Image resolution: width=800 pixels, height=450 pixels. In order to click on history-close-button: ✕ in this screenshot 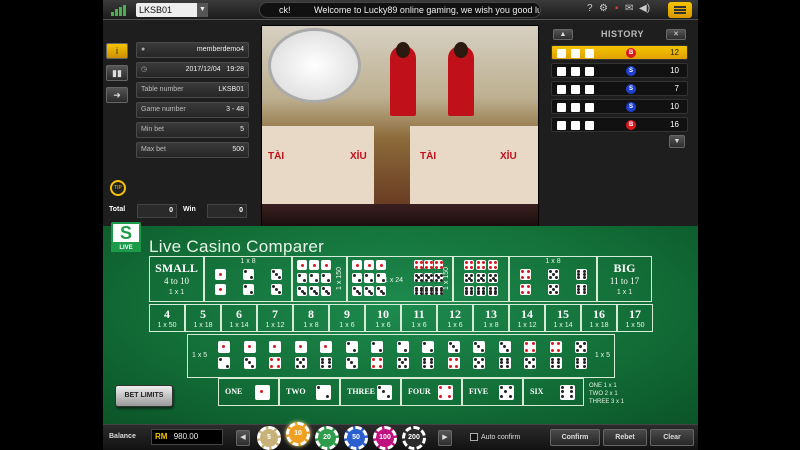, I will do `click(676, 34)`.